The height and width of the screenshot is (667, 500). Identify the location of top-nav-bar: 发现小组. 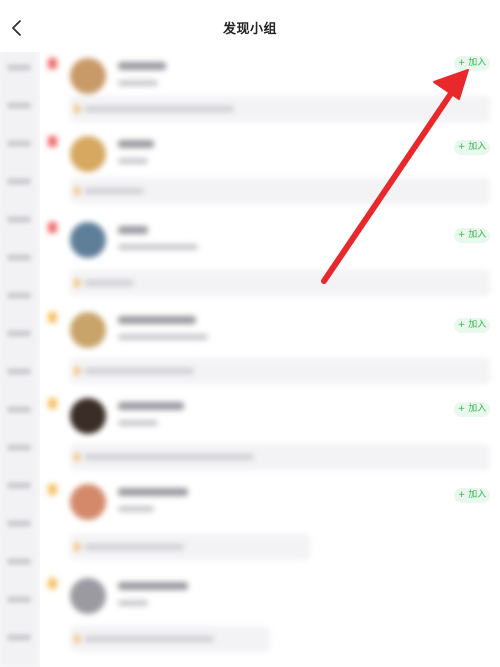
(250, 26).